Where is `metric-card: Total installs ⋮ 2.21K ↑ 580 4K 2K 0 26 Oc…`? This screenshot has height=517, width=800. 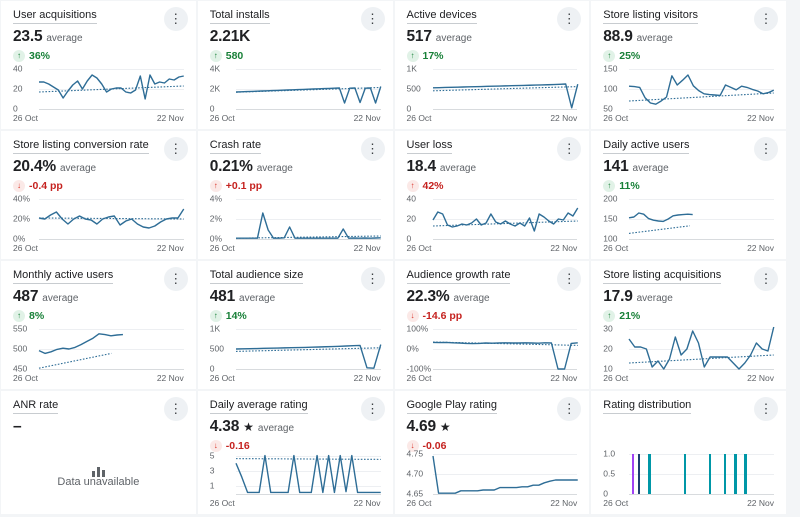 metric-card: Total installs ⋮ 2.21K ↑ 580 4K 2K 0 26 Oc… is located at coordinates (295, 65).